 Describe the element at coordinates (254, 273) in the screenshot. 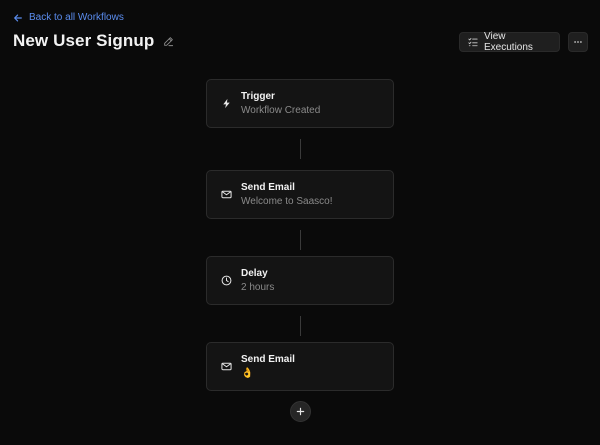

I see `node-title: Delay` at that location.